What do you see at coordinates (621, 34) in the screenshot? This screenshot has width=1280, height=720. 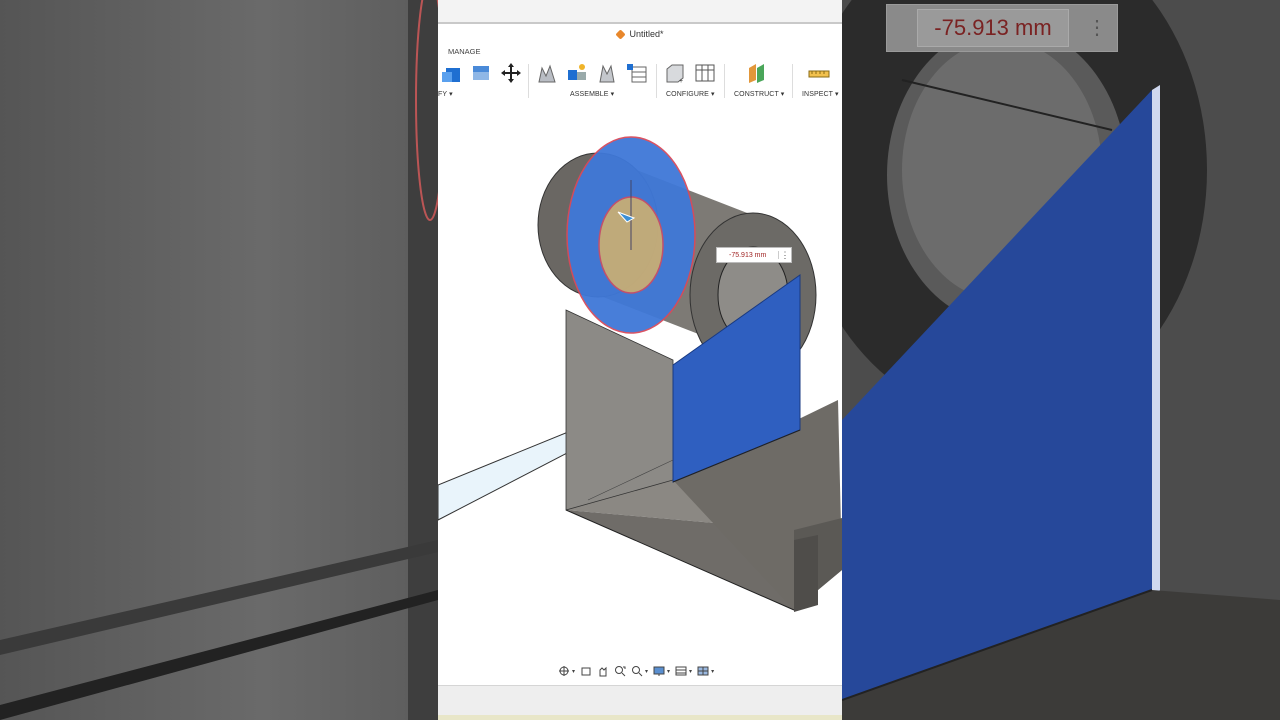 I see `document-icon` at bounding box center [621, 34].